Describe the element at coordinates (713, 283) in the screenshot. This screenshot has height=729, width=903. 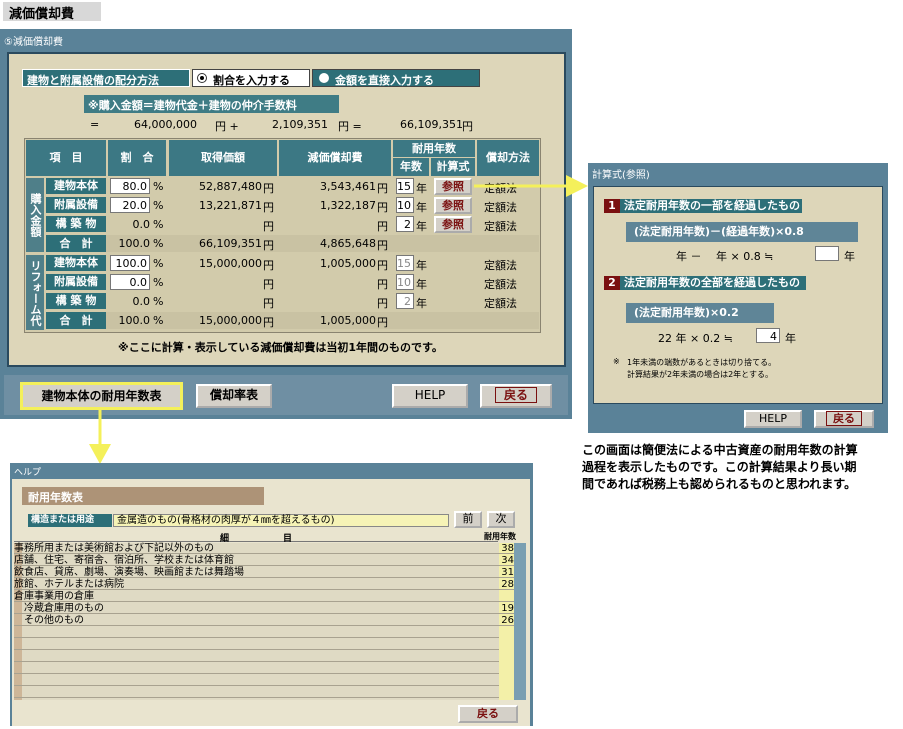
I see `section-2-title: 法定耐用年数の全部を経過したもの` at that location.